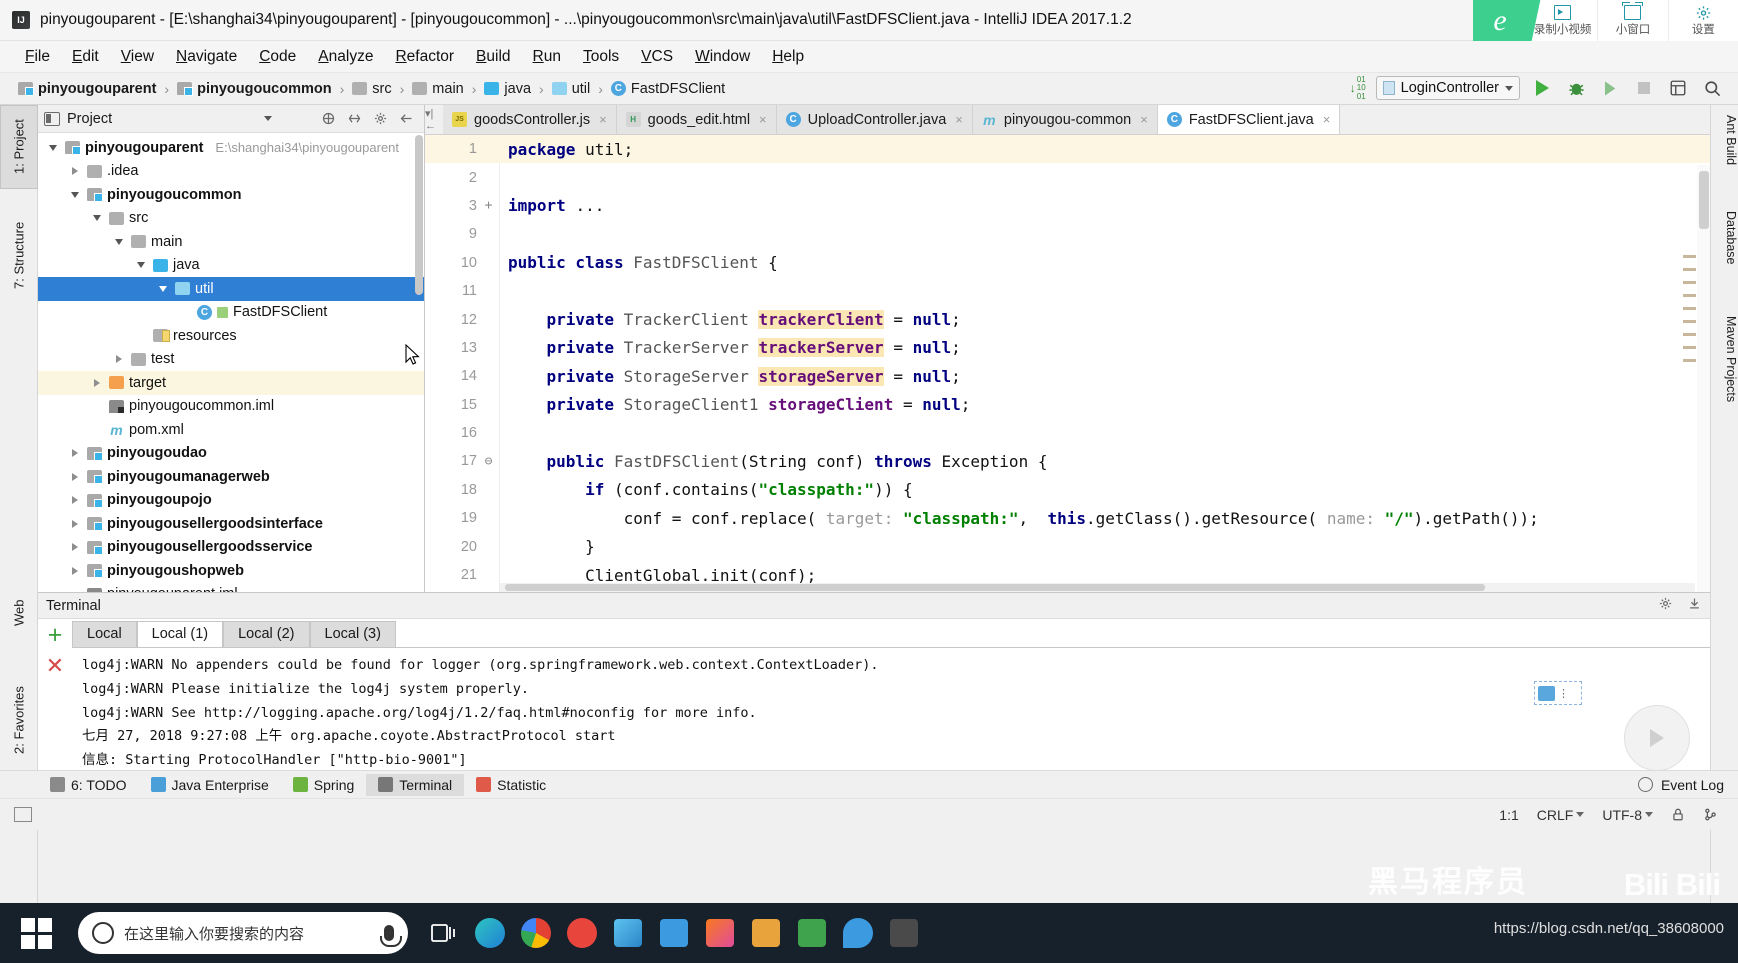 The width and height of the screenshot is (1738, 963). What do you see at coordinates (1724, 140) in the screenshot?
I see `sidebar-item-ant-build: Ant Build` at bounding box center [1724, 140].